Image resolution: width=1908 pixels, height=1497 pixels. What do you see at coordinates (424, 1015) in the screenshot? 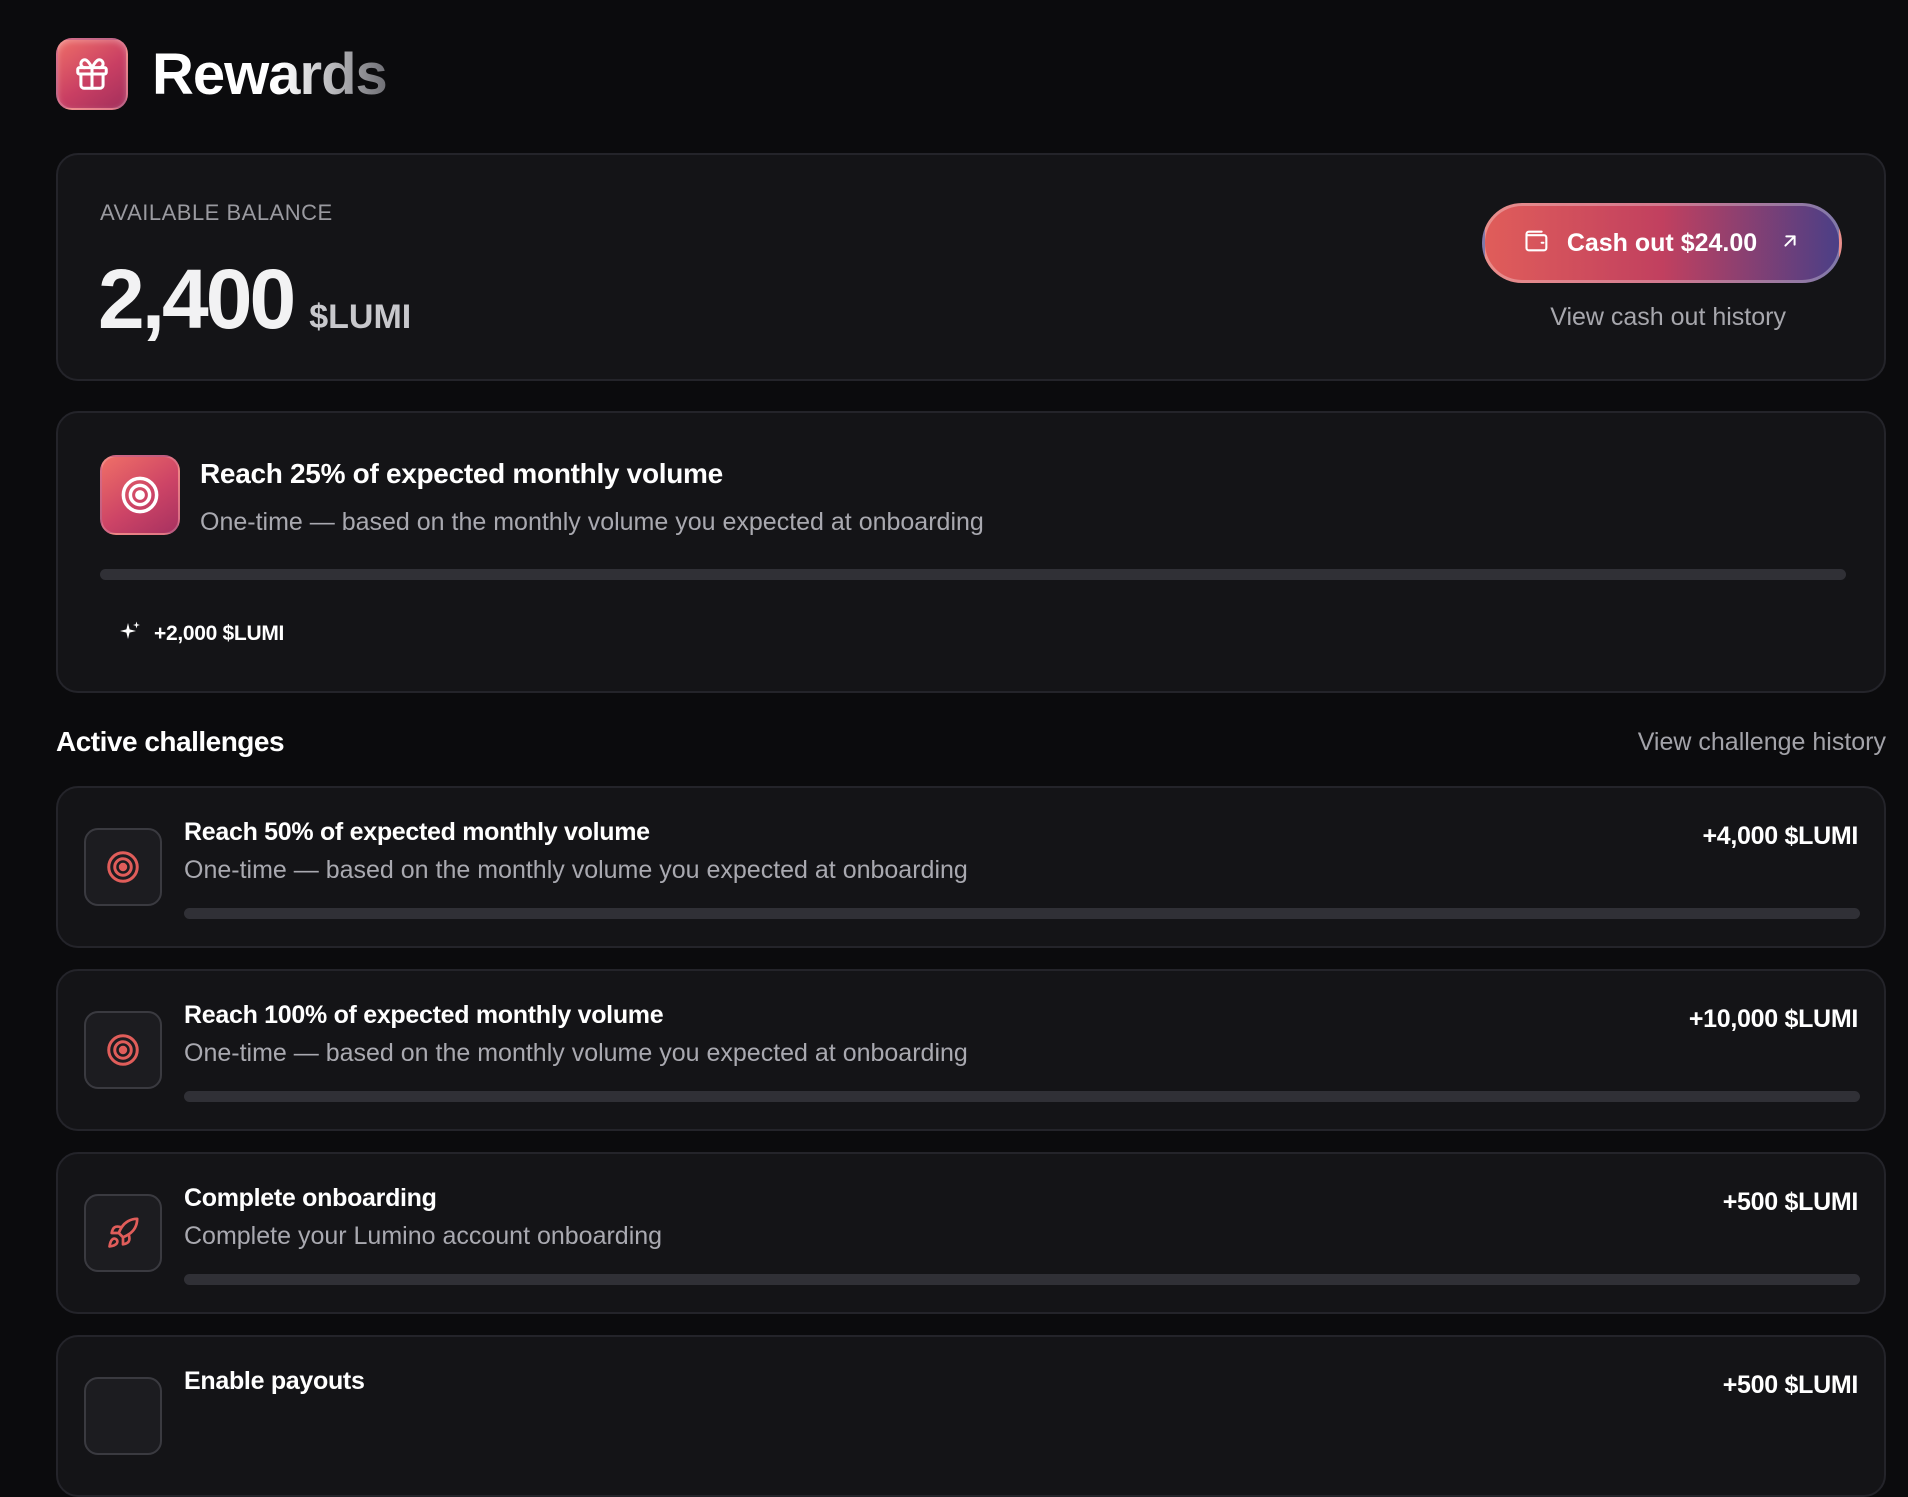
I see `challenge-title: Reach 100% of expected monthly volume` at bounding box center [424, 1015].